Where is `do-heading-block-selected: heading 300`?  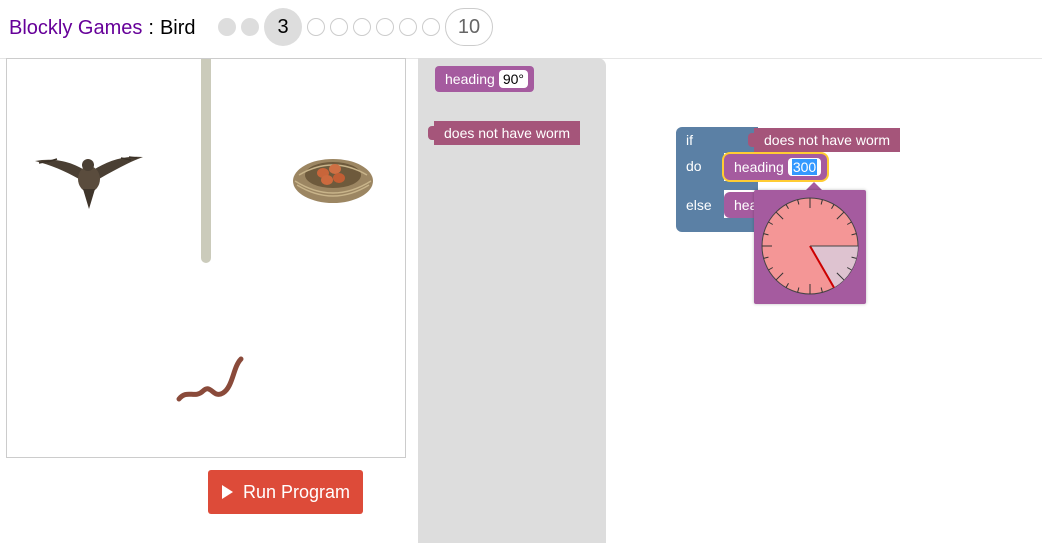
do-heading-block-selected: heading 300 is located at coordinates (776, 167).